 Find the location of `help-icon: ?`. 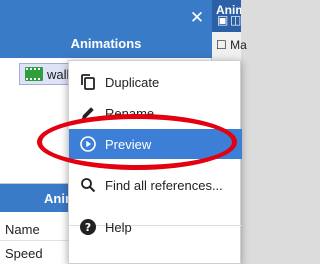

help-icon: ? is located at coordinates (88, 227).